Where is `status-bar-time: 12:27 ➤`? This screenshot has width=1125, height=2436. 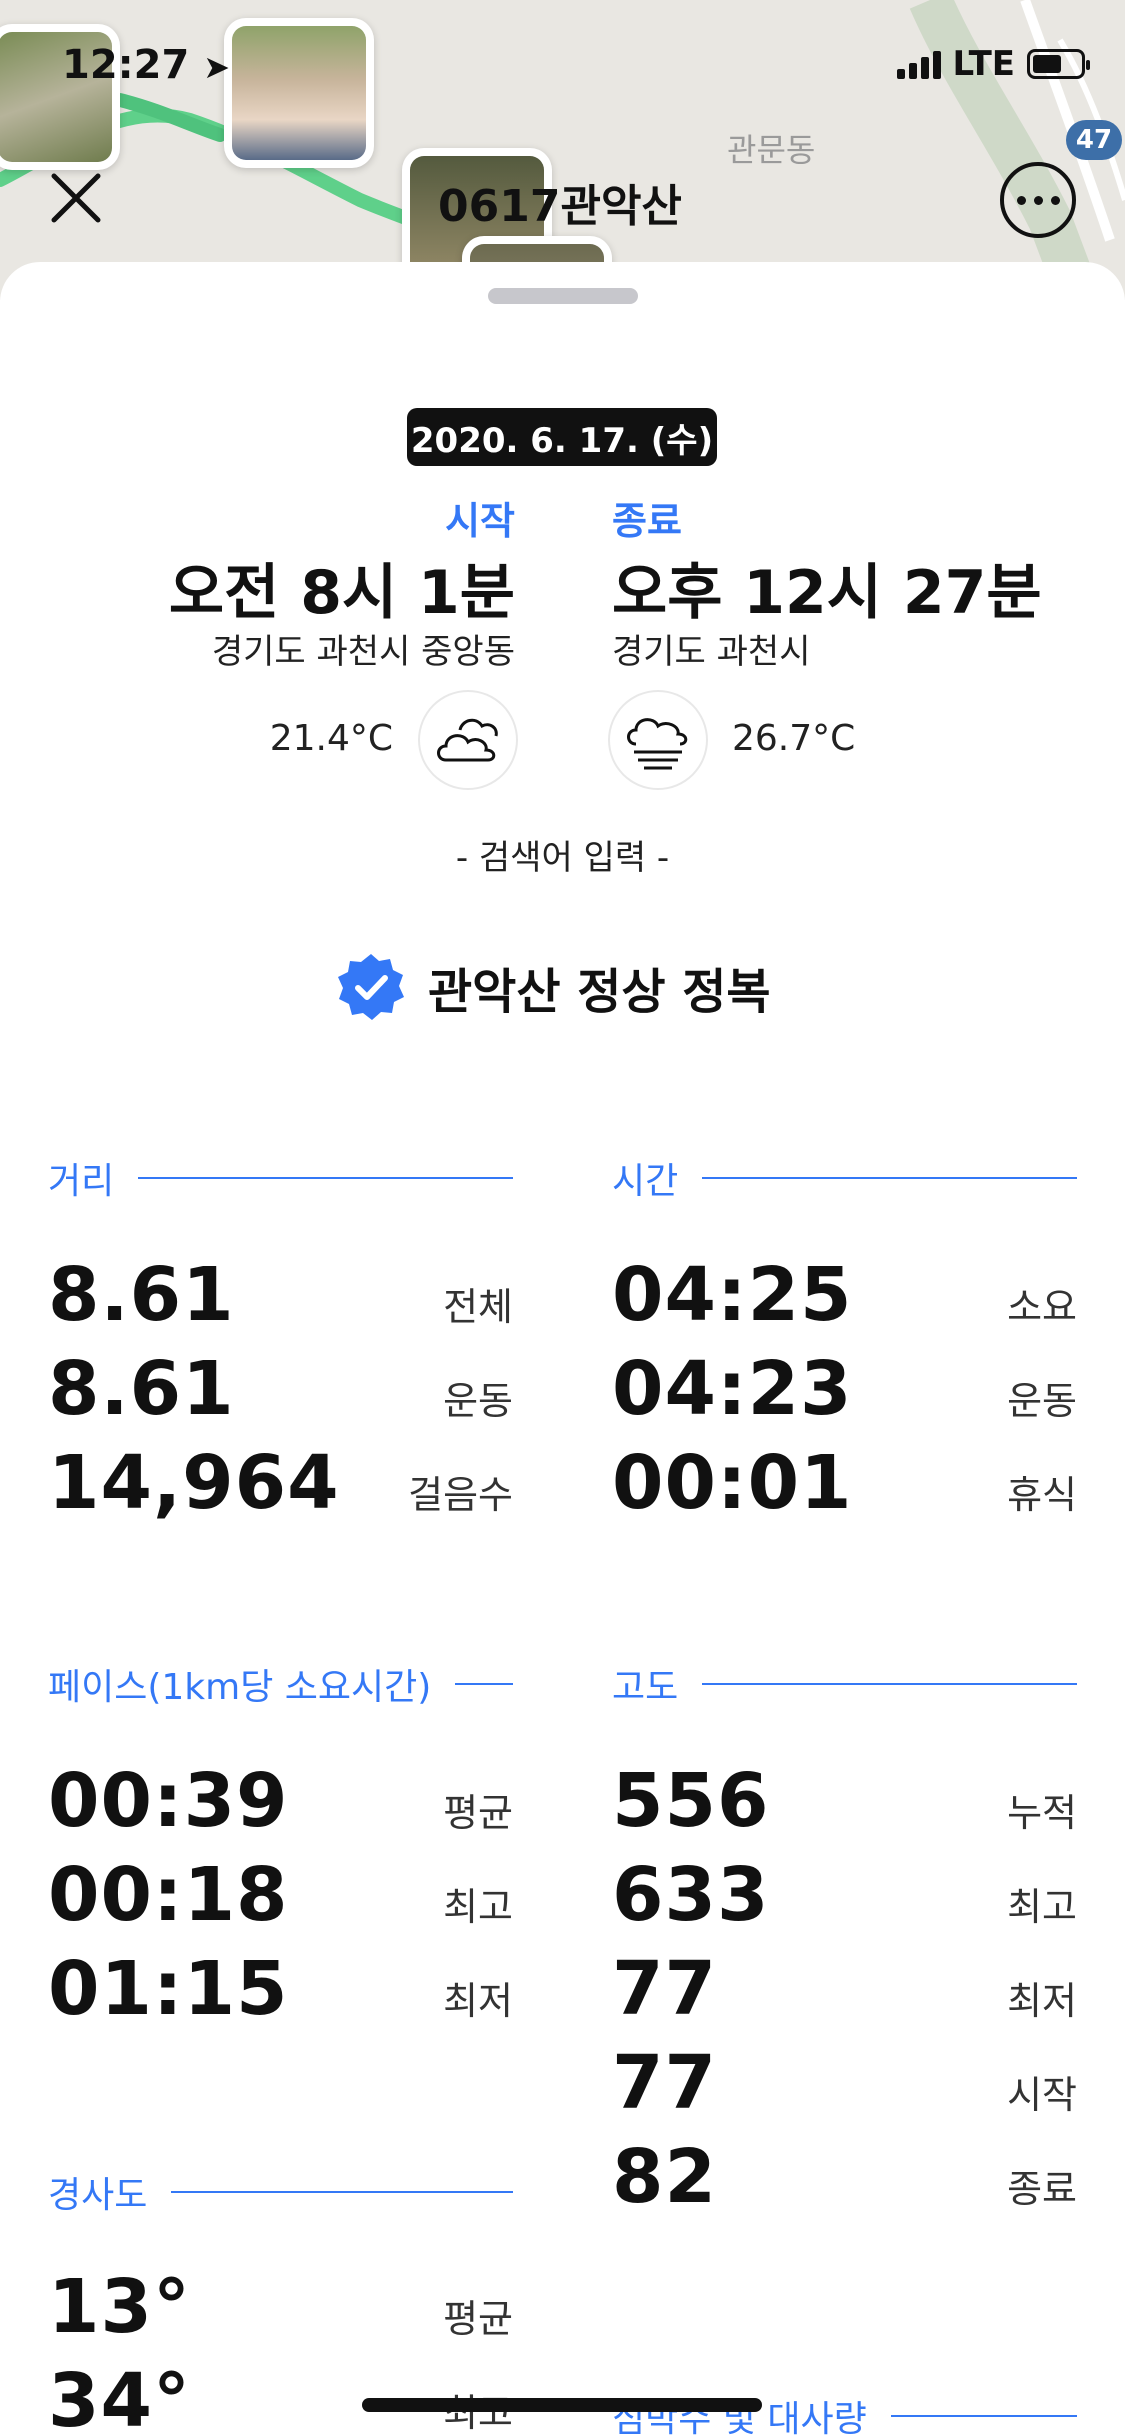
status-bar-time: 12:27 ➤ is located at coordinates (146, 65).